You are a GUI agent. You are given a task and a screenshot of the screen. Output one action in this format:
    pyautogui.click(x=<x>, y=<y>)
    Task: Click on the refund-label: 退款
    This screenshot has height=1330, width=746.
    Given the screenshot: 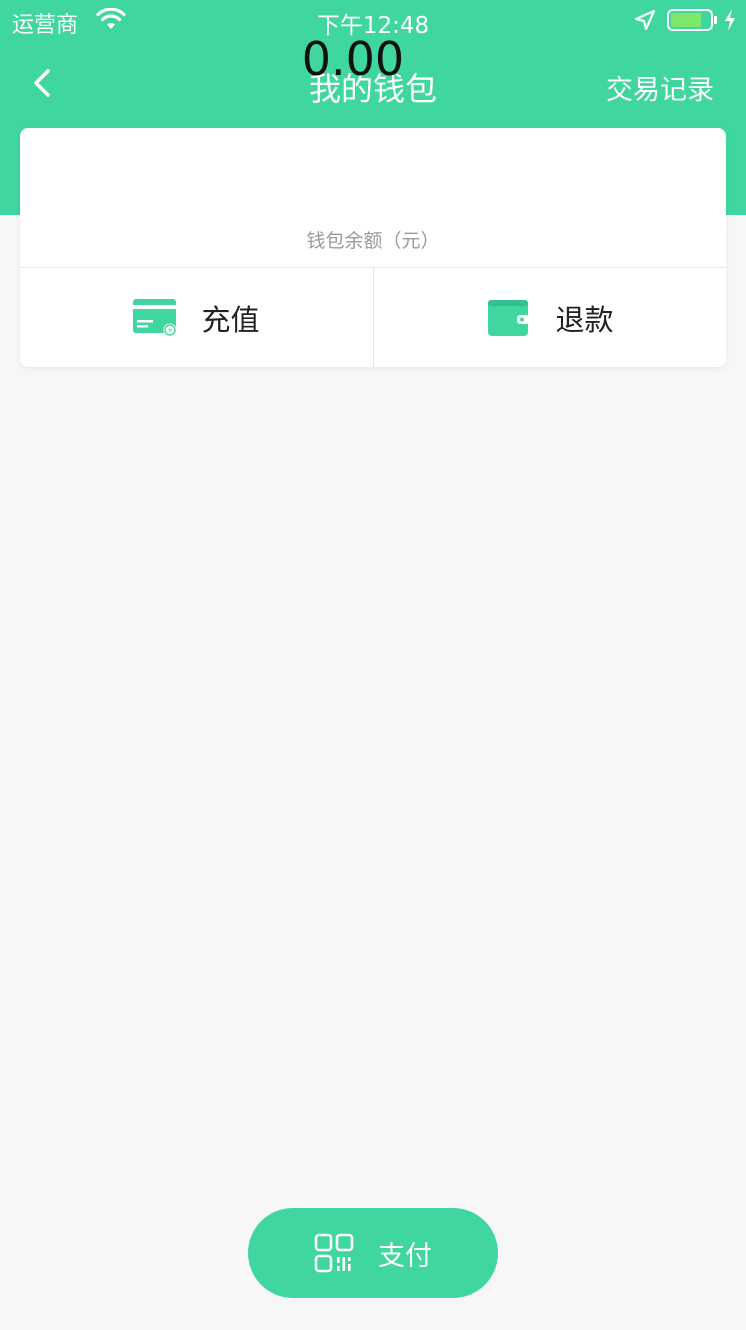 What is the action you would take?
    pyautogui.click(x=584, y=319)
    